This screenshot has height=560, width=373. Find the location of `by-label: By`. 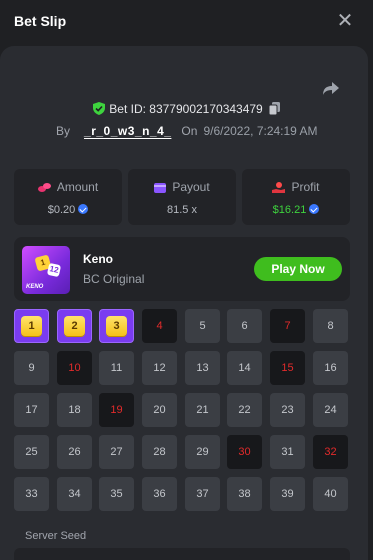

by-label: By is located at coordinates (63, 131).